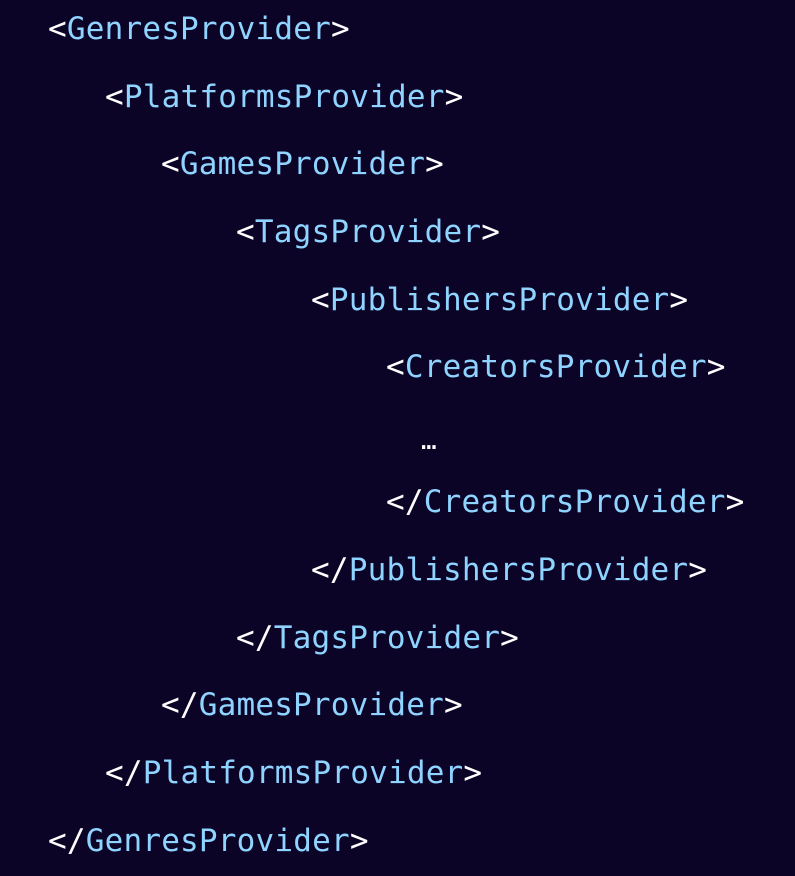  I want to click on code-line-open-tags-provider: <TagsProvider>, so click(368, 232).